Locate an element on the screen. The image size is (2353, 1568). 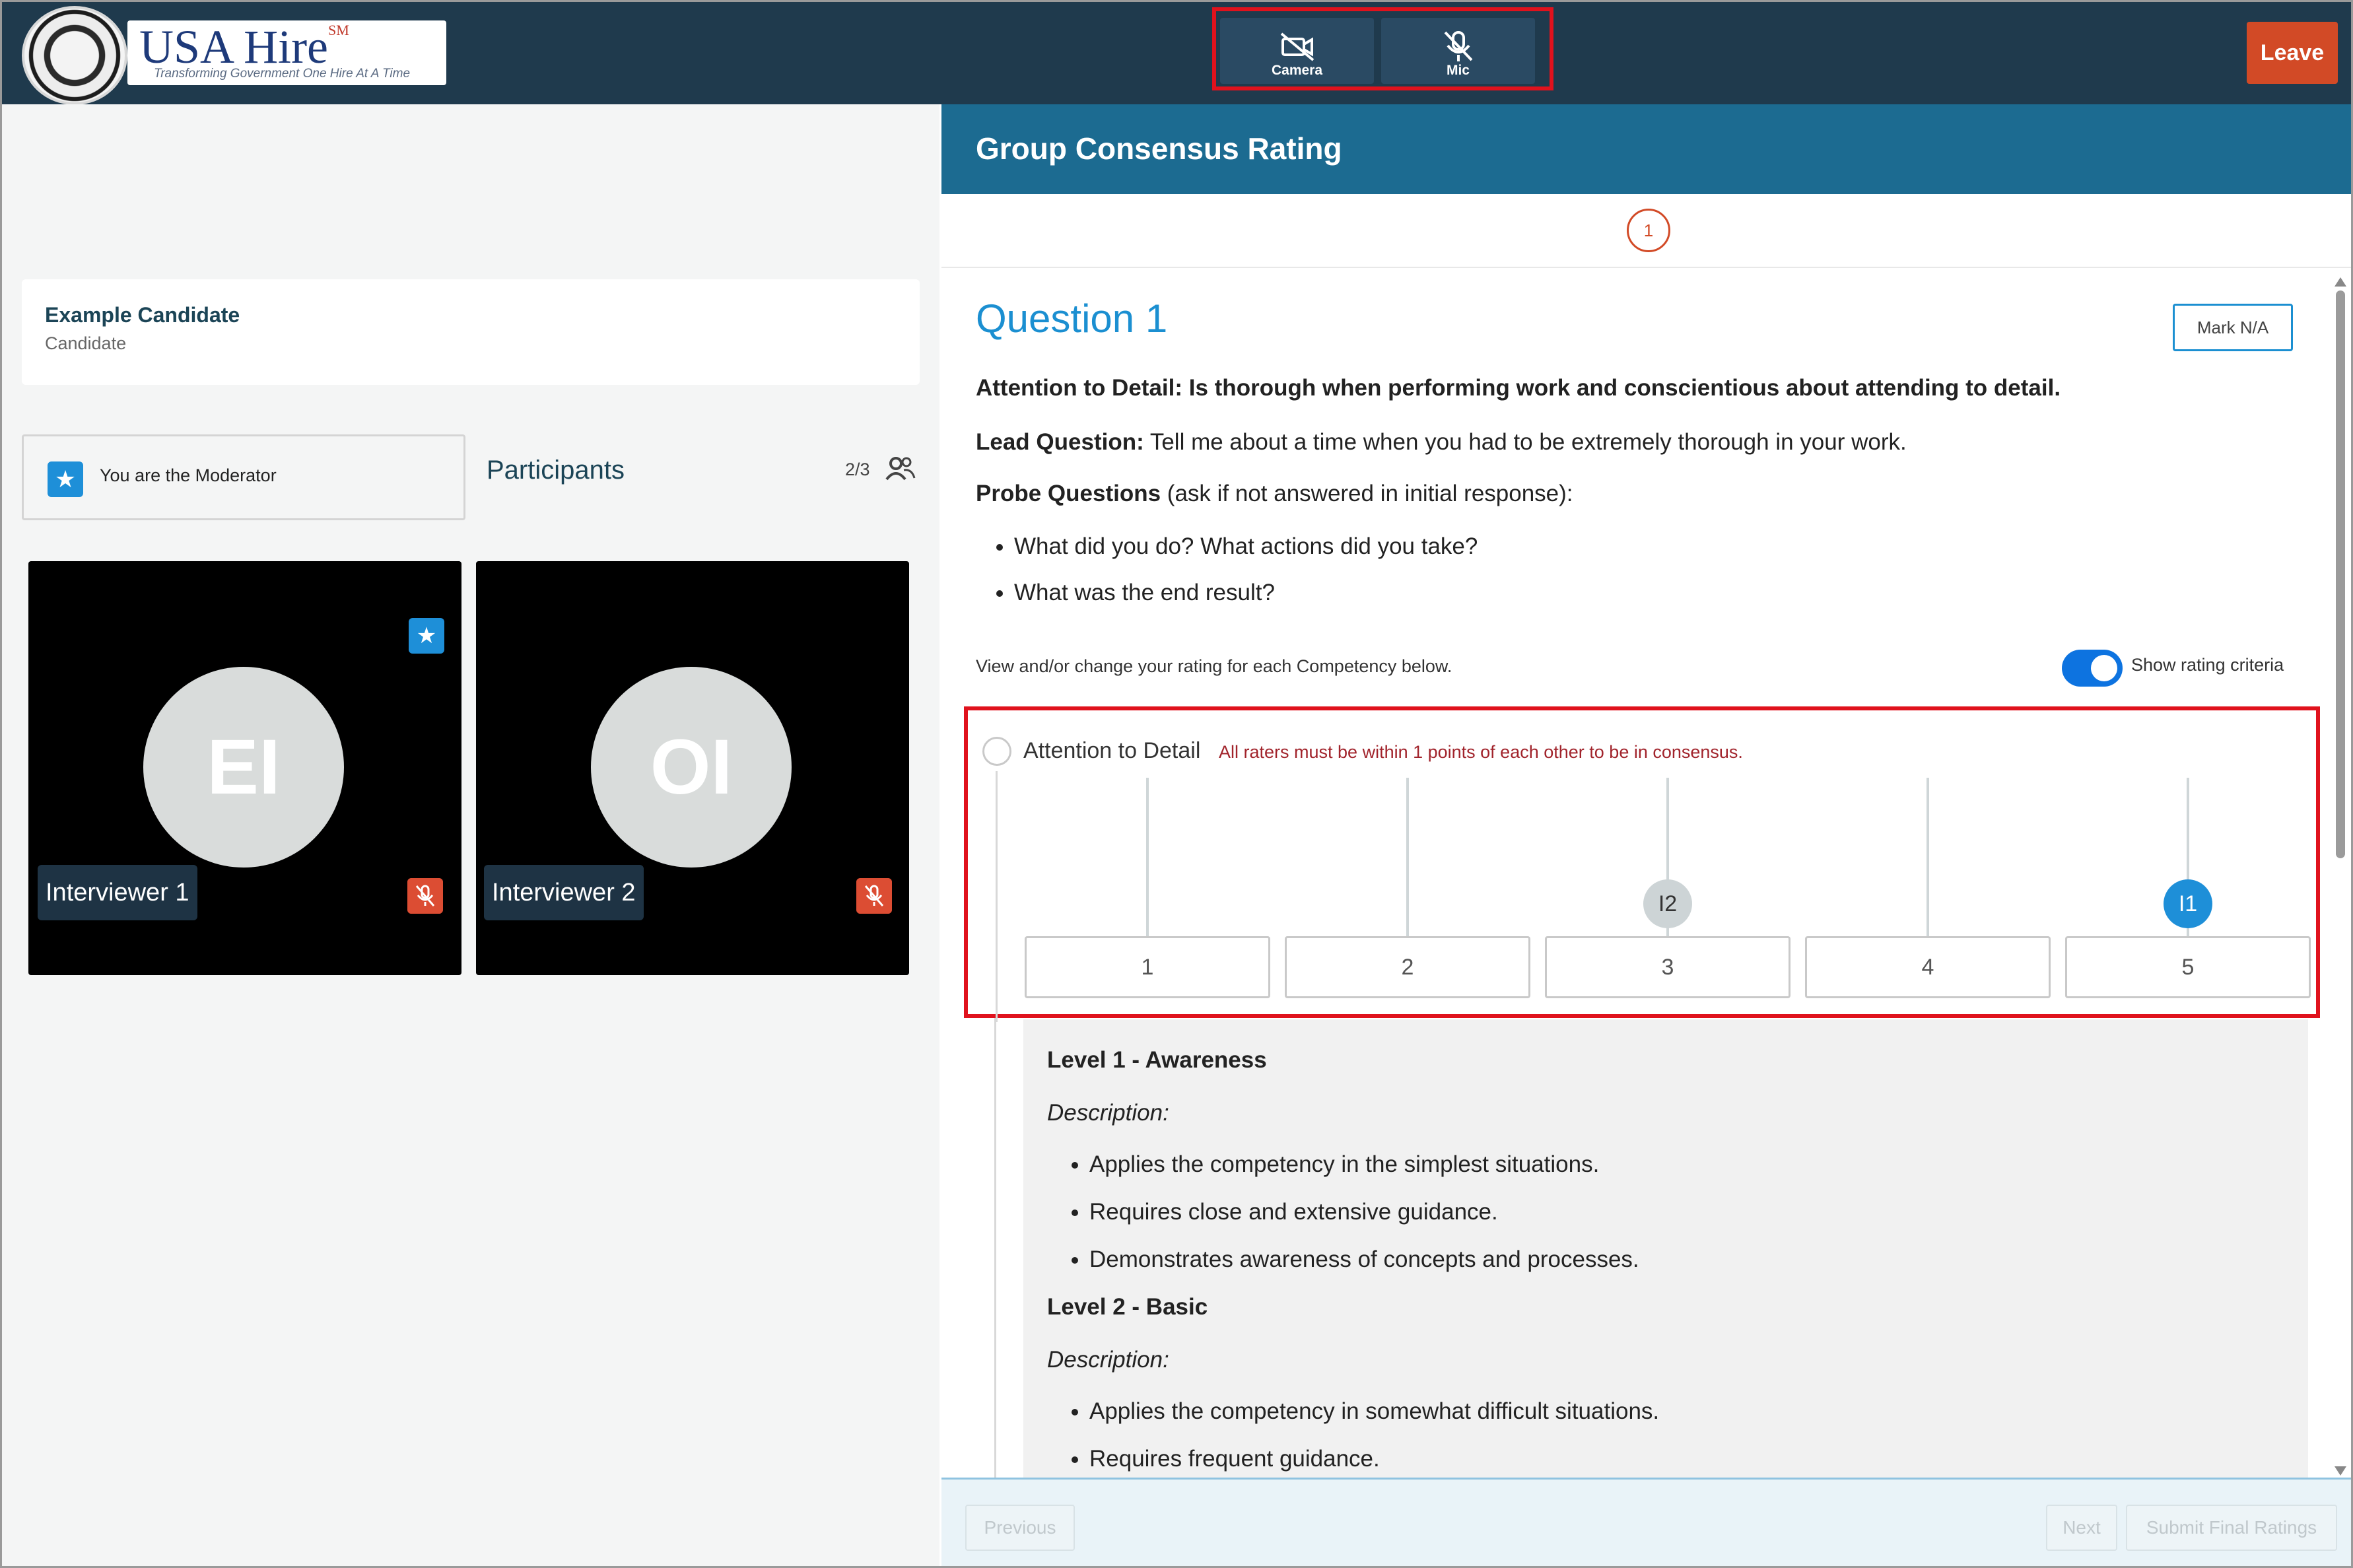
participant-name: Interviewer 1 is located at coordinates (117, 892).